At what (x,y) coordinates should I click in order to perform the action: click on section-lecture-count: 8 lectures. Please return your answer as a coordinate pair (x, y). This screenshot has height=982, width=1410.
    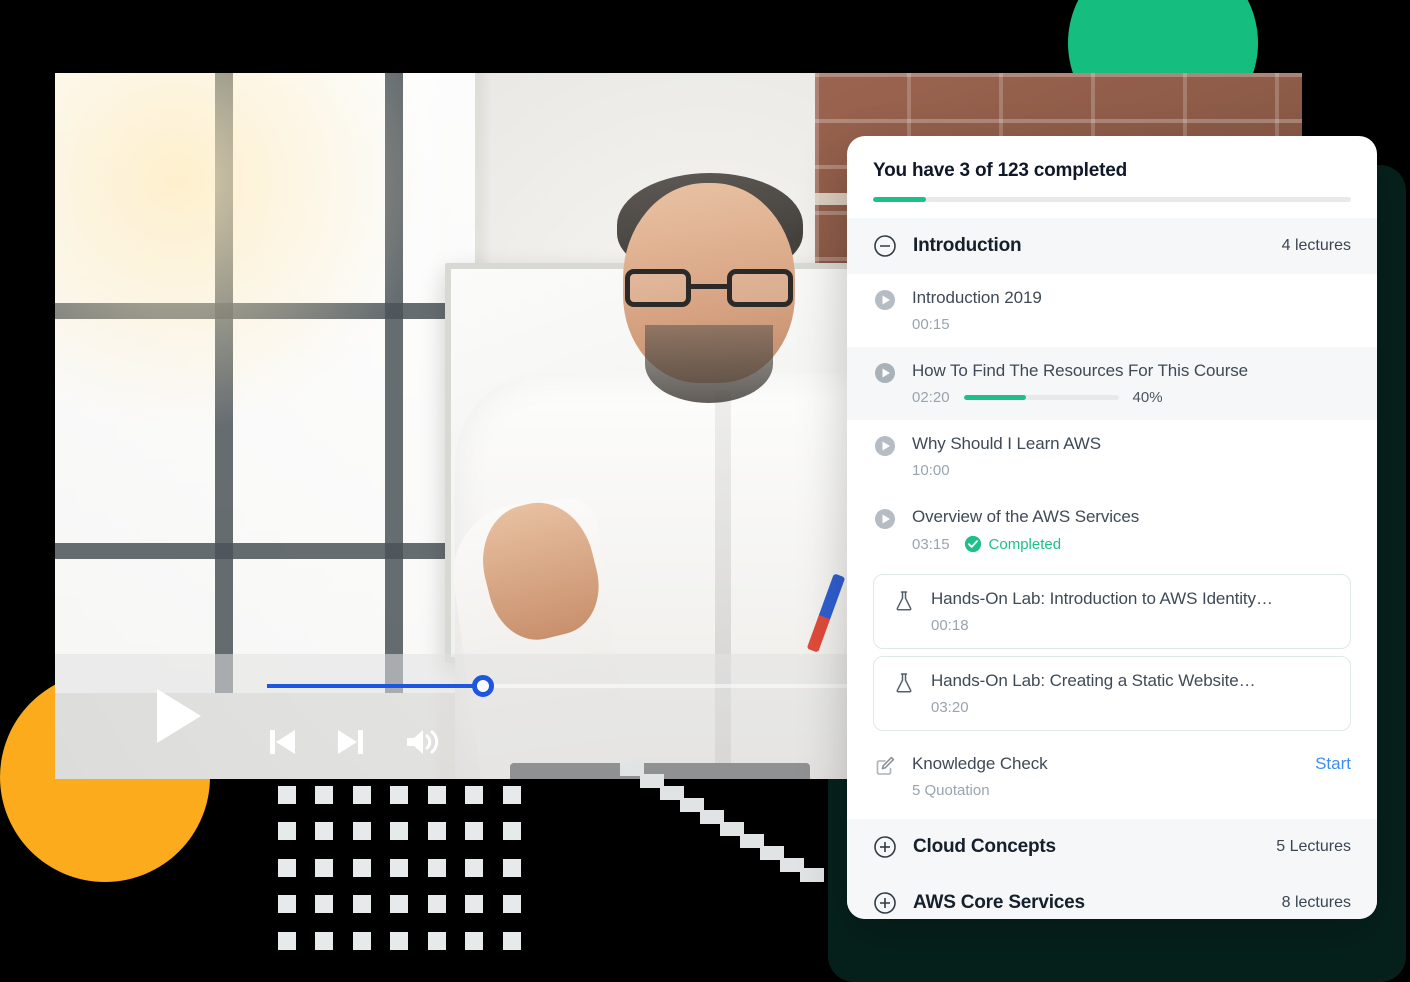
    Looking at the image, I should click on (1316, 902).